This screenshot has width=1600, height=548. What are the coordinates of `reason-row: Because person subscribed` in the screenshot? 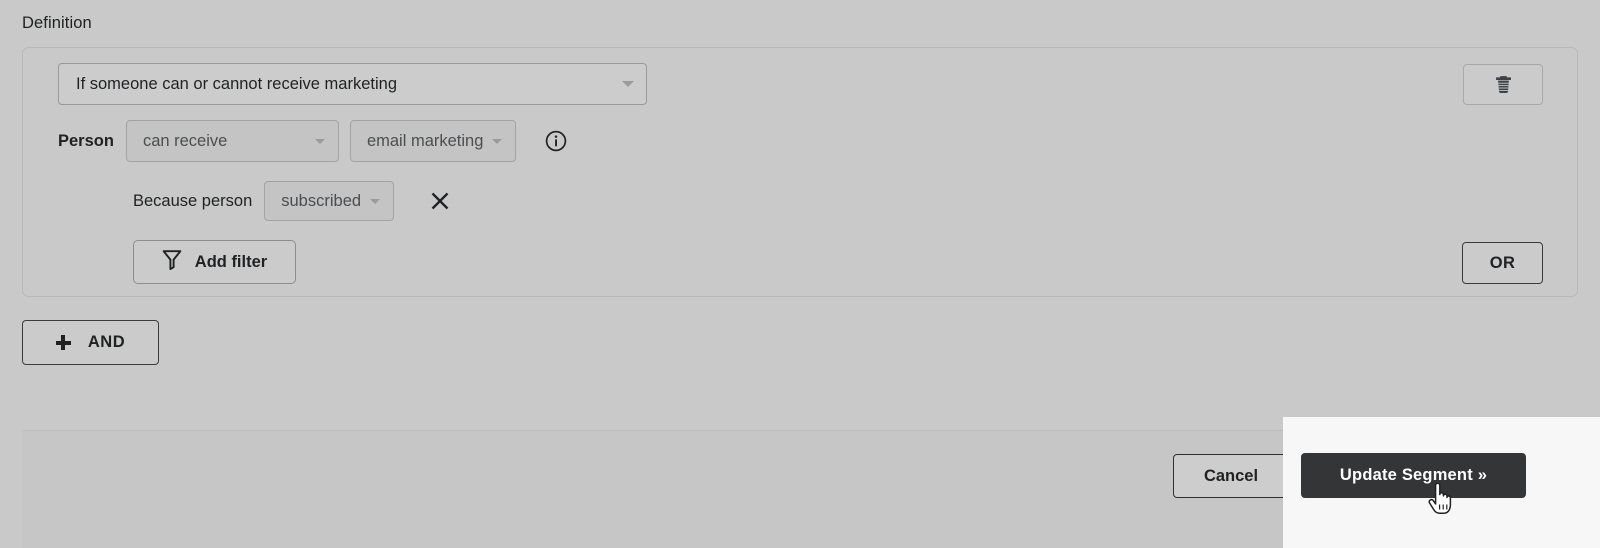 It's located at (293, 201).